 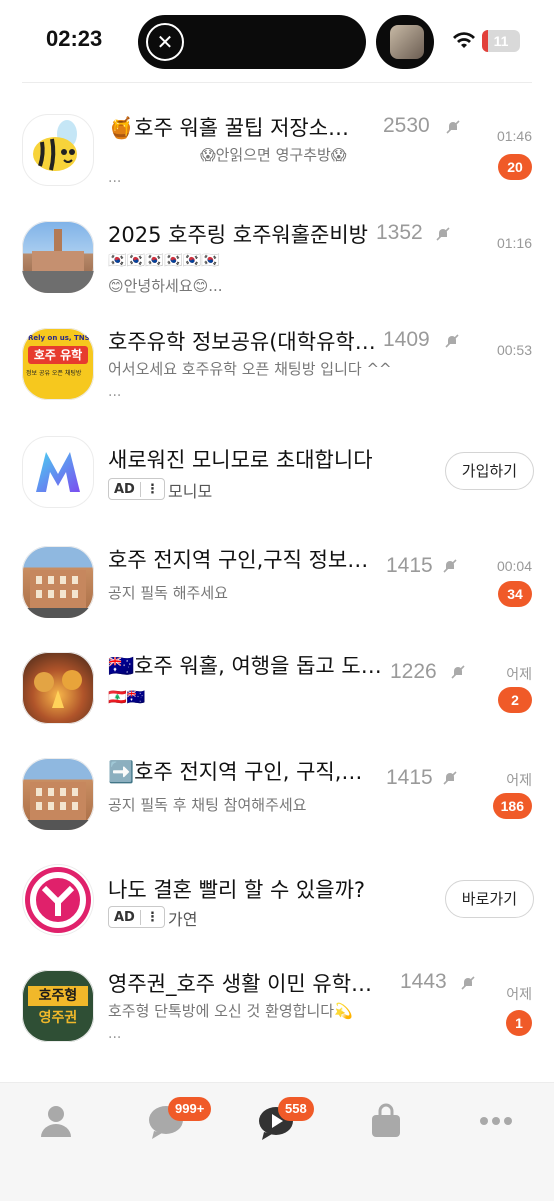 I want to click on ad-title: 나도 결혼 빨리 할 수 있을까?, so click(x=237, y=890).